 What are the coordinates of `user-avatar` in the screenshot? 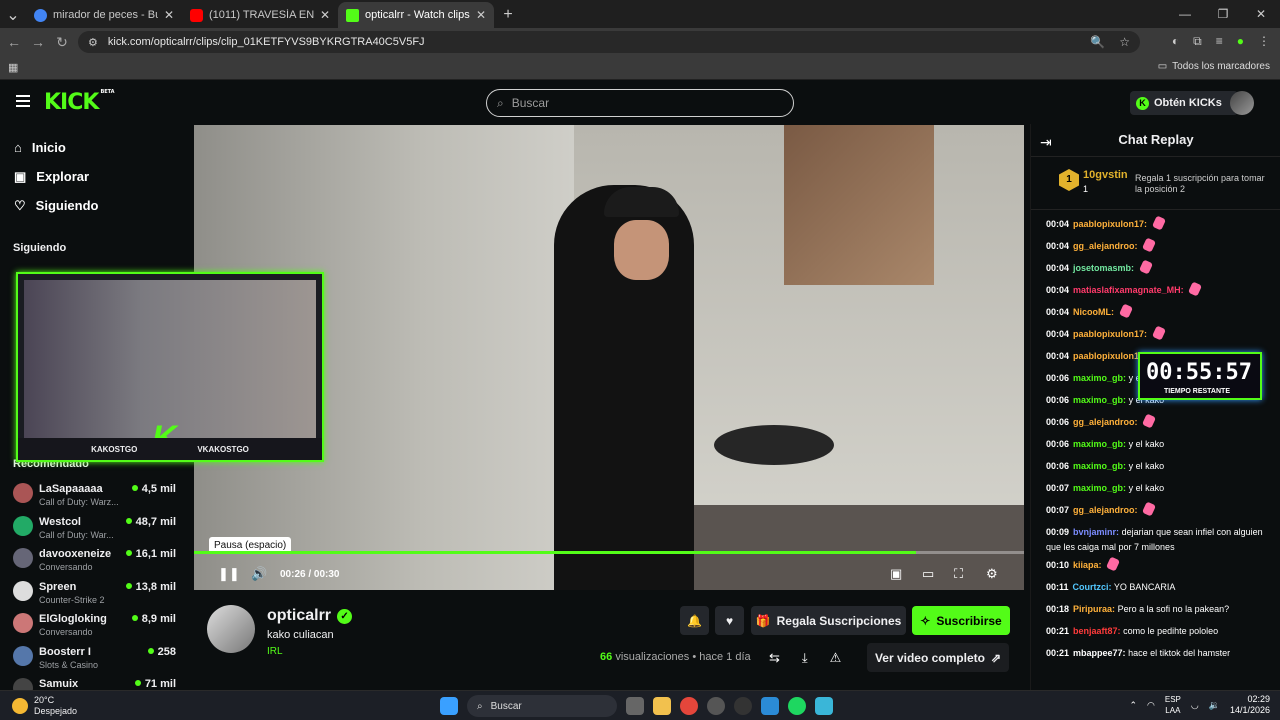 It's located at (1242, 103).